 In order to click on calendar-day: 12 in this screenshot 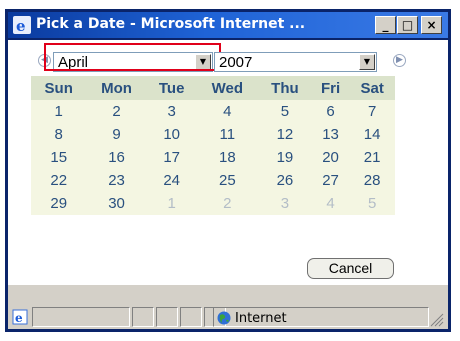, I will do `click(285, 134)`.